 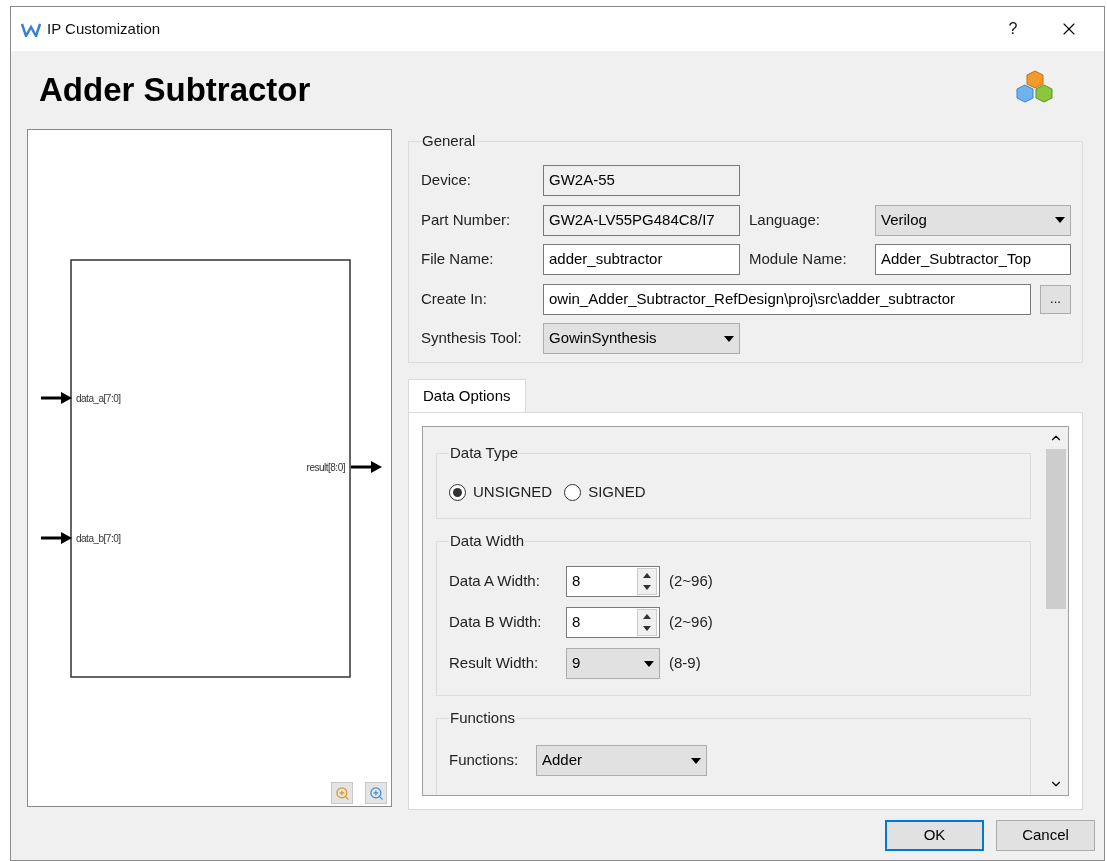 I want to click on text-field: adder_subtractor, so click(x=641, y=259).